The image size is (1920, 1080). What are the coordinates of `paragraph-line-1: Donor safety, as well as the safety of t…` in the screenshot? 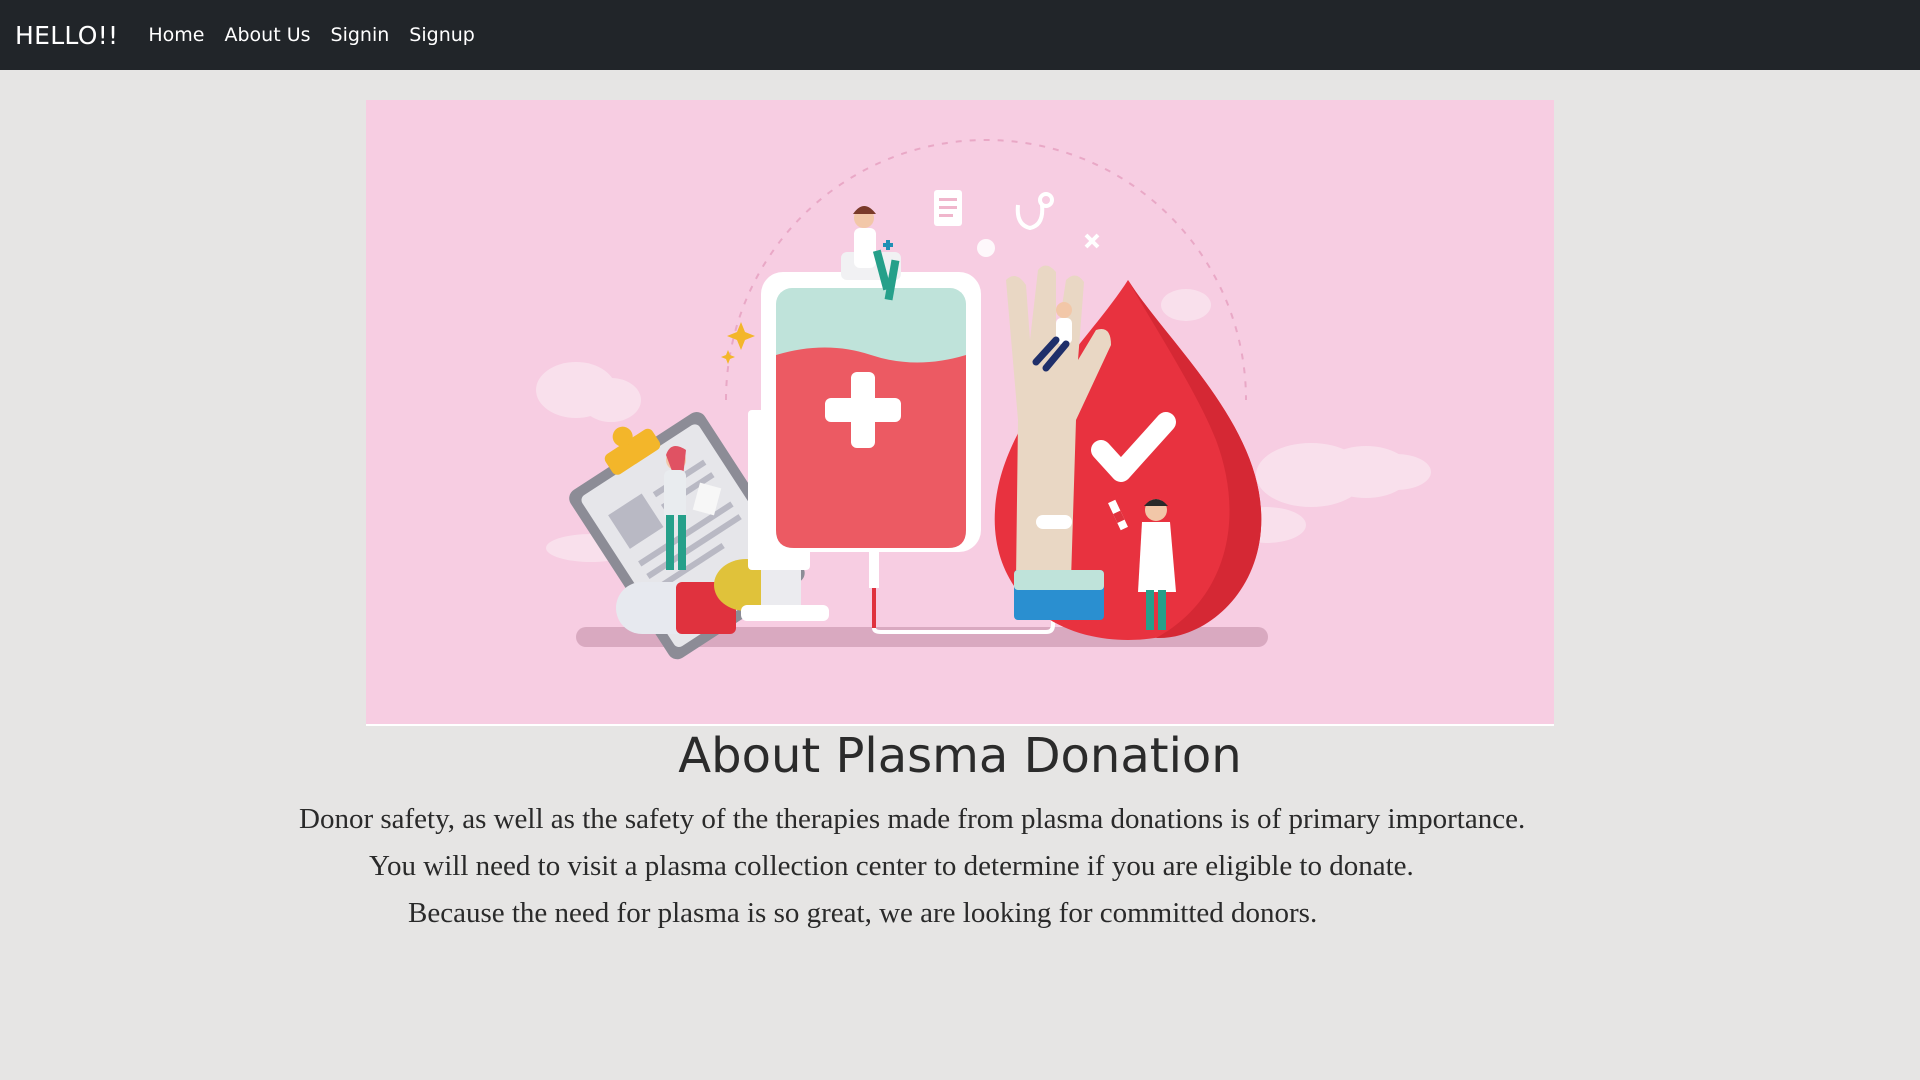 It's located at (912, 819).